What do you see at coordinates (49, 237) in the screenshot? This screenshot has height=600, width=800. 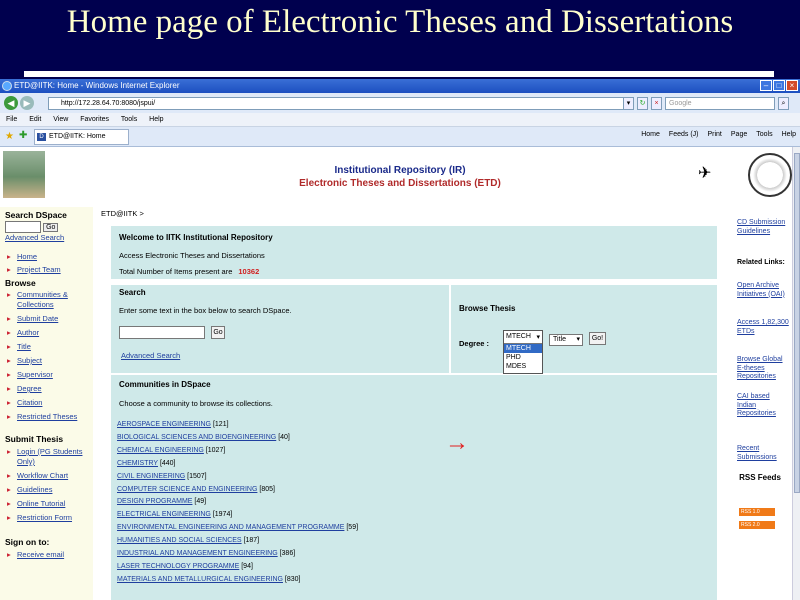 I see `sidebar-advanced-search-link: Advanced Search` at bounding box center [49, 237].